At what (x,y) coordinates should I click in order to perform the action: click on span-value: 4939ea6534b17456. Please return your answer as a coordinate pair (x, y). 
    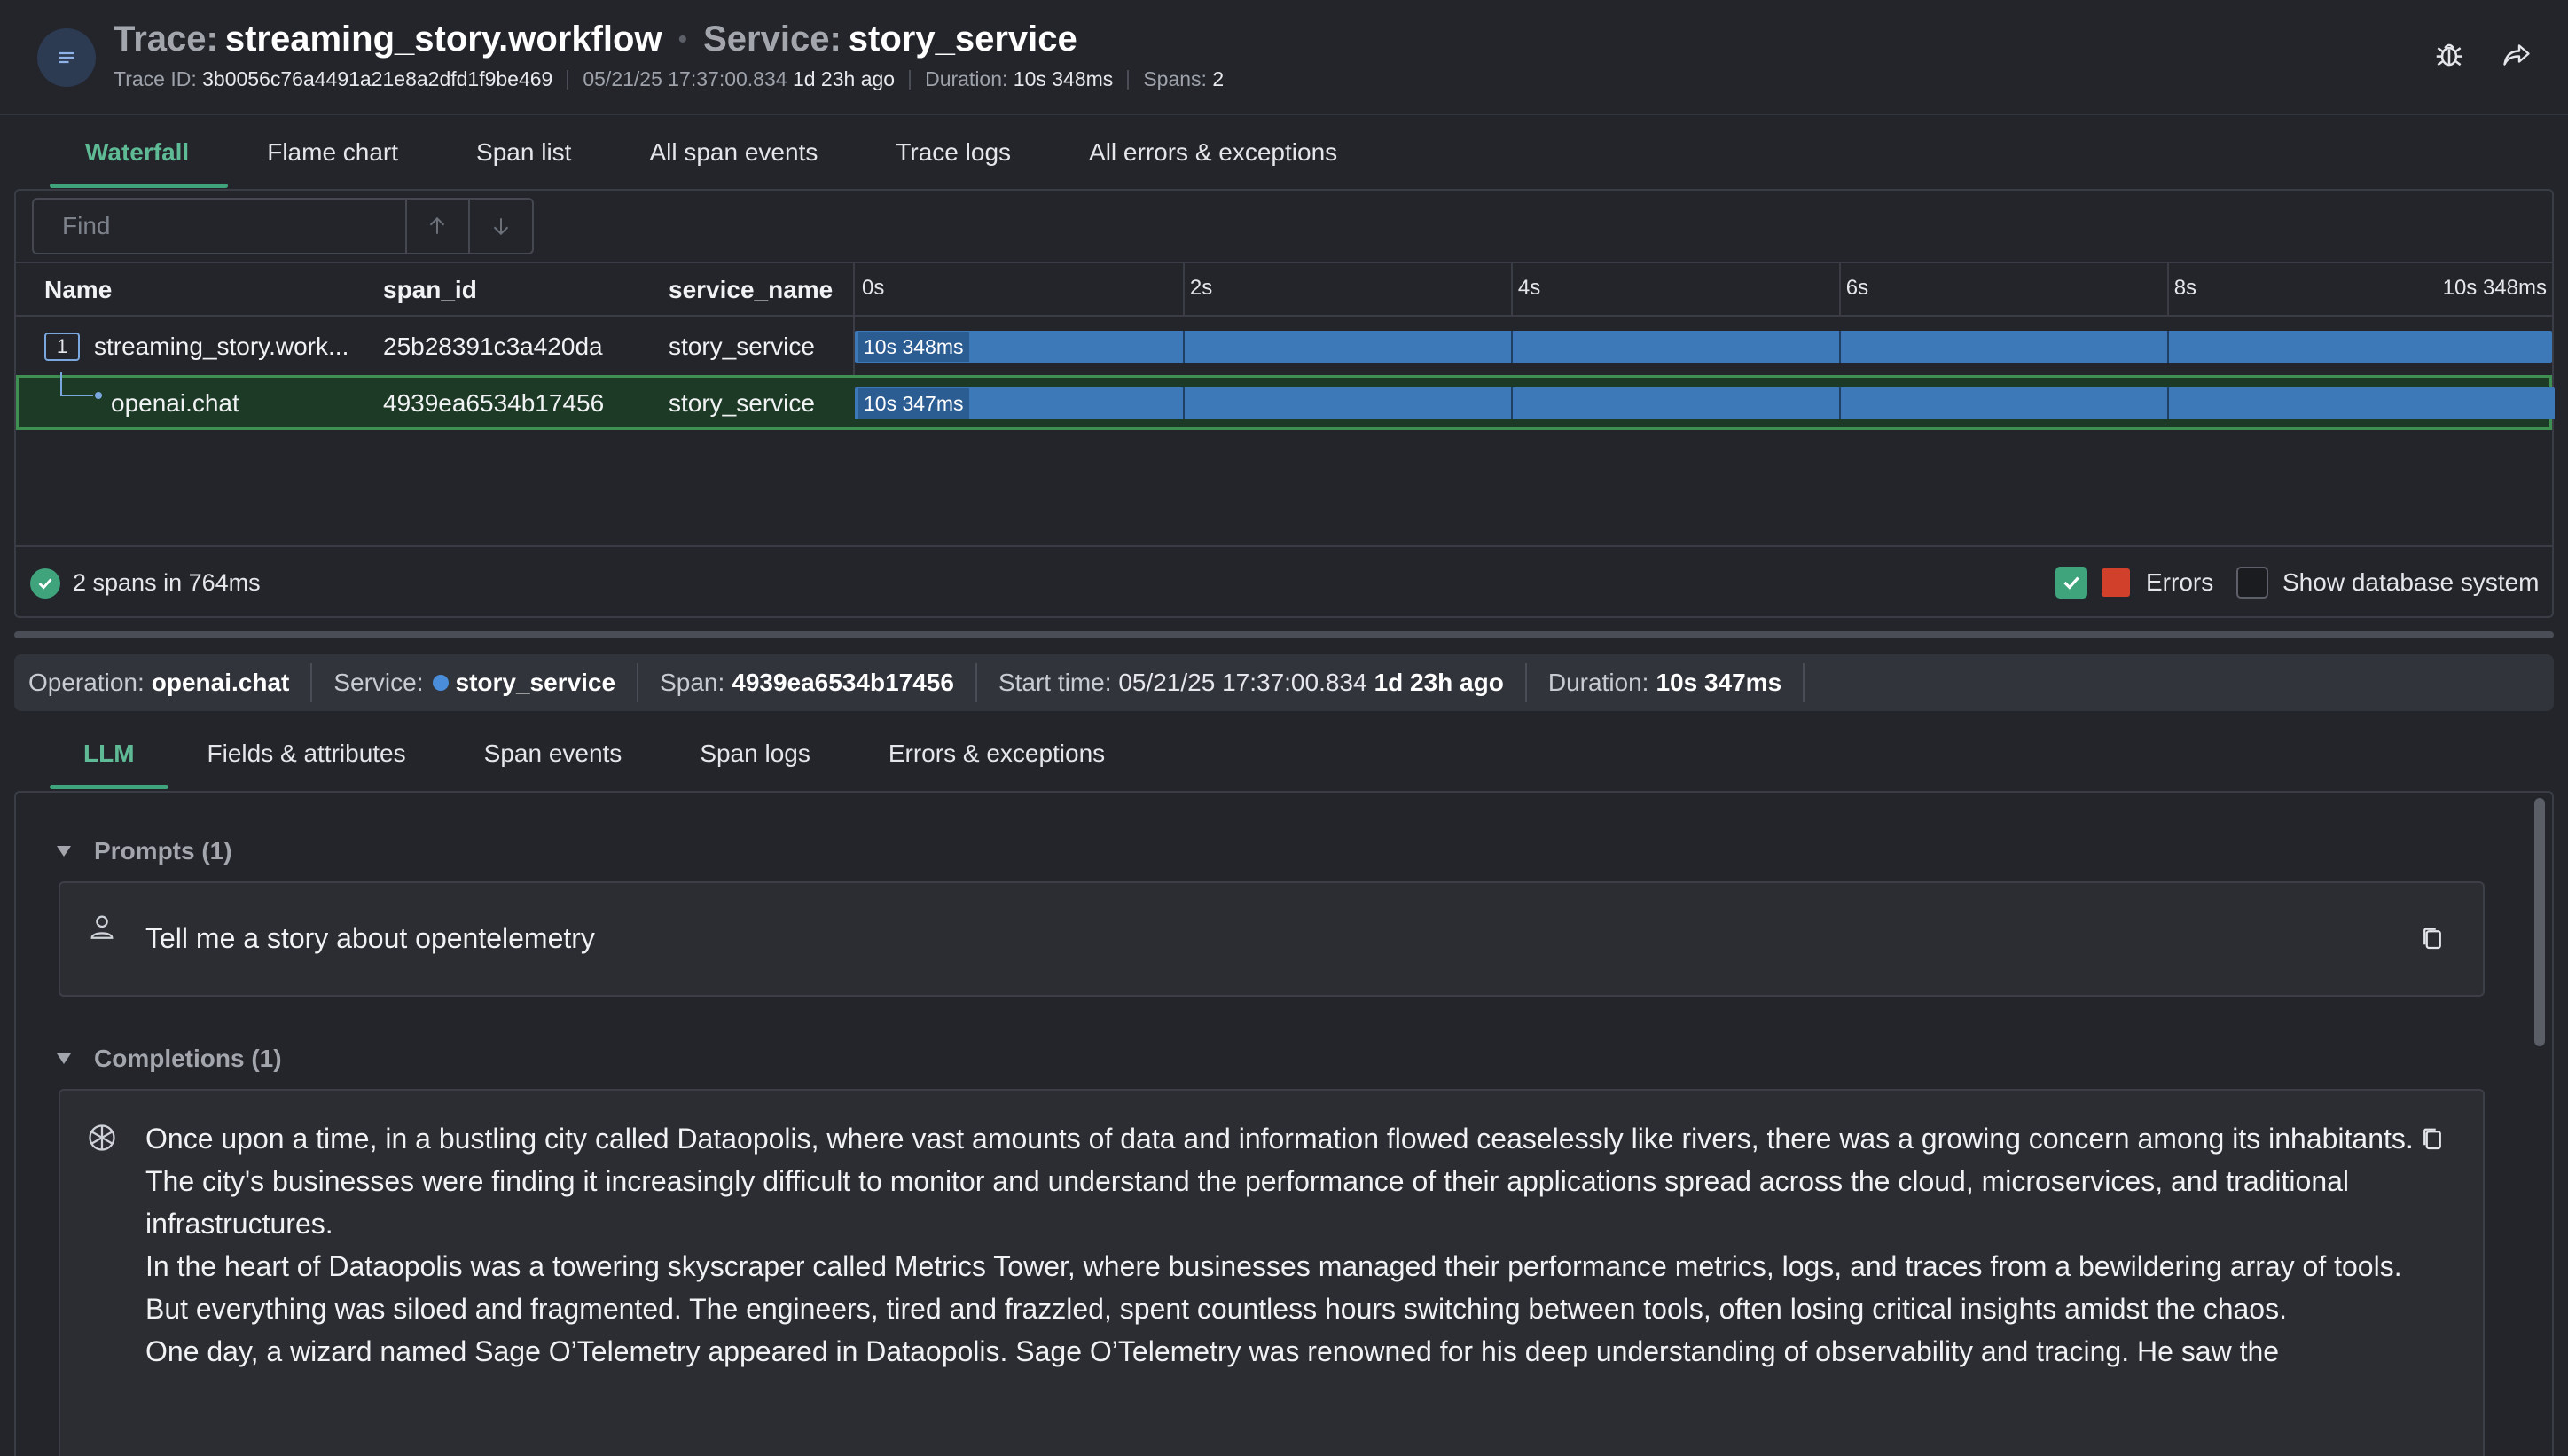
    Looking at the image, I should click on (843, 682).